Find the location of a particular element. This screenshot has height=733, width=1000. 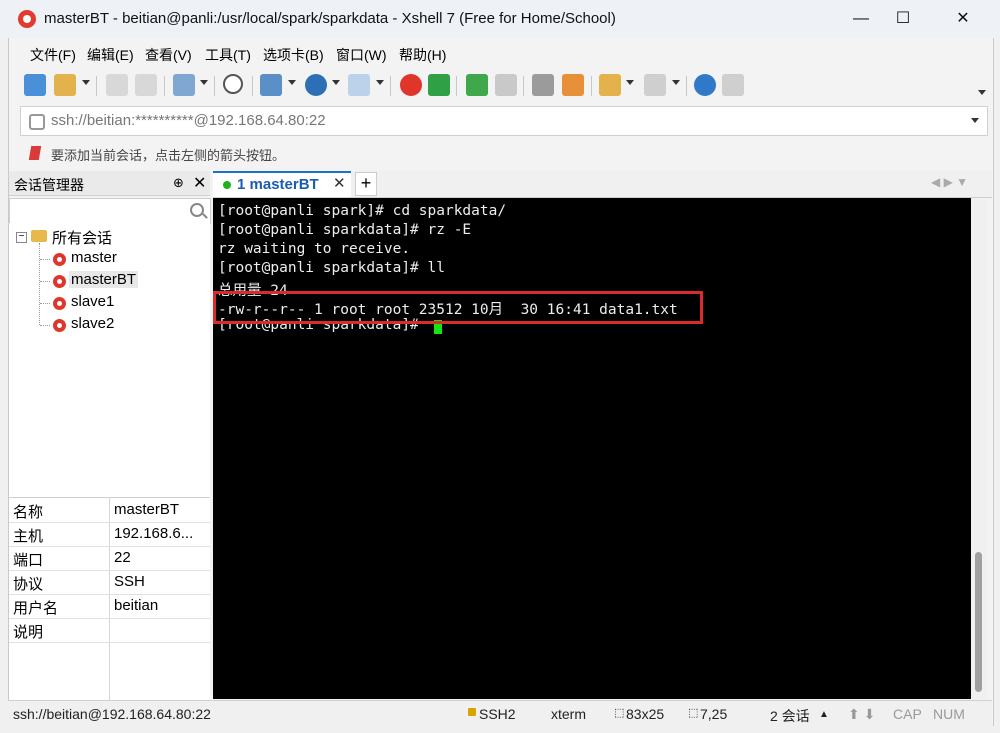

xshell-logo-icon is located at coordinates (27, 19).